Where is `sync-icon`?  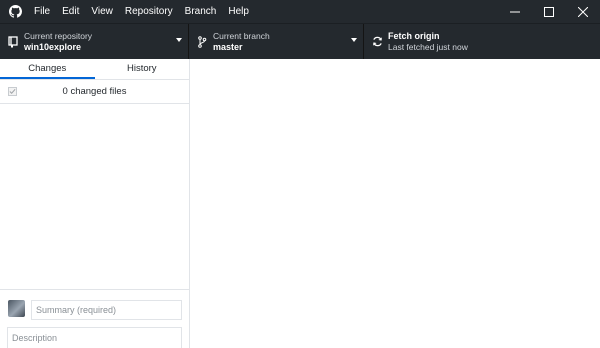
sync-icon is located at coordinates (377, 41).